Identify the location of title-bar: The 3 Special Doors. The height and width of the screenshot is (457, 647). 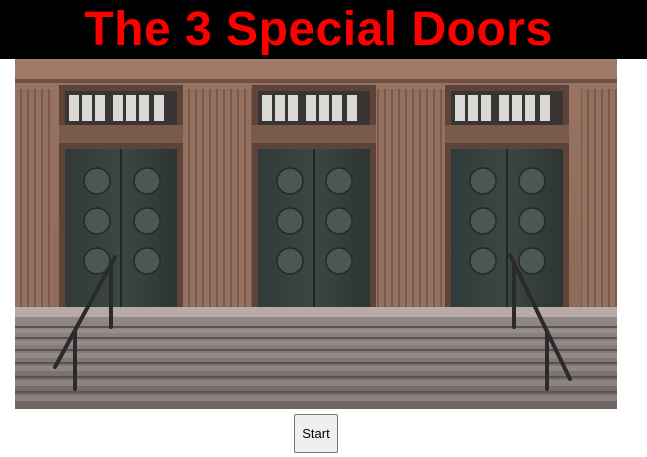
(323, 29).